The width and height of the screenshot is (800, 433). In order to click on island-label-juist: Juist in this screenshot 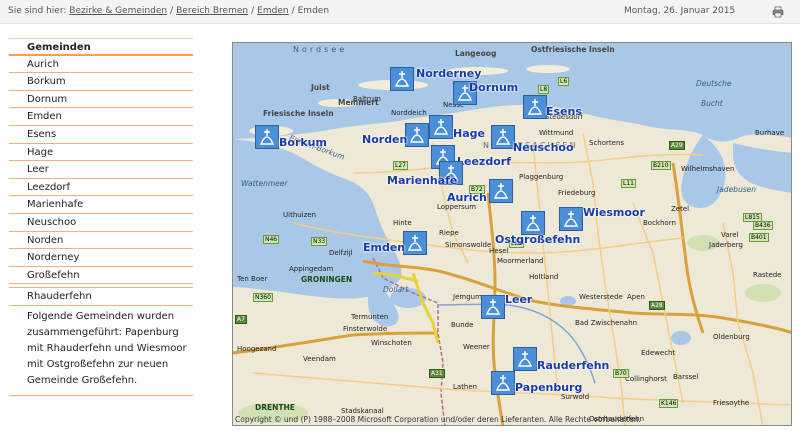, I will do `click(320, 87)`.